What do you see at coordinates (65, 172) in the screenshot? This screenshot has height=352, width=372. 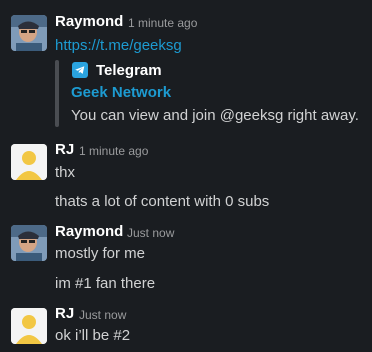 I see `message-text: thx` at bounding box center [65, 172].